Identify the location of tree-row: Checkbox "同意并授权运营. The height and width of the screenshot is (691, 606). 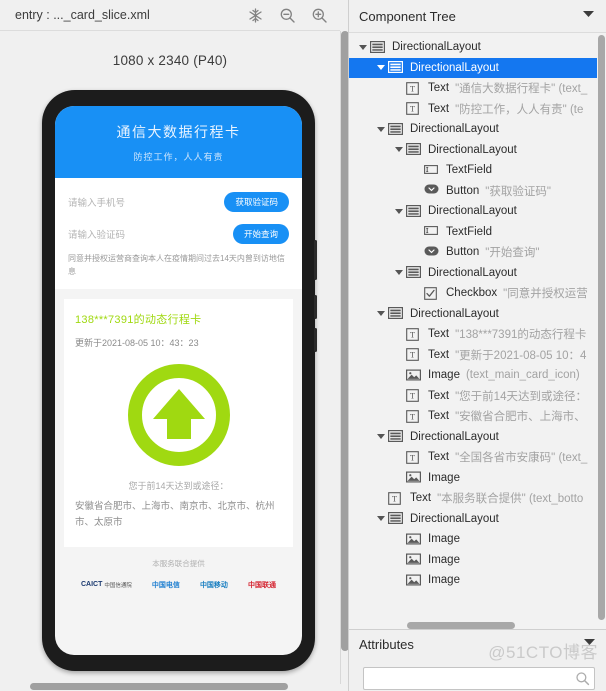
(477, 293).